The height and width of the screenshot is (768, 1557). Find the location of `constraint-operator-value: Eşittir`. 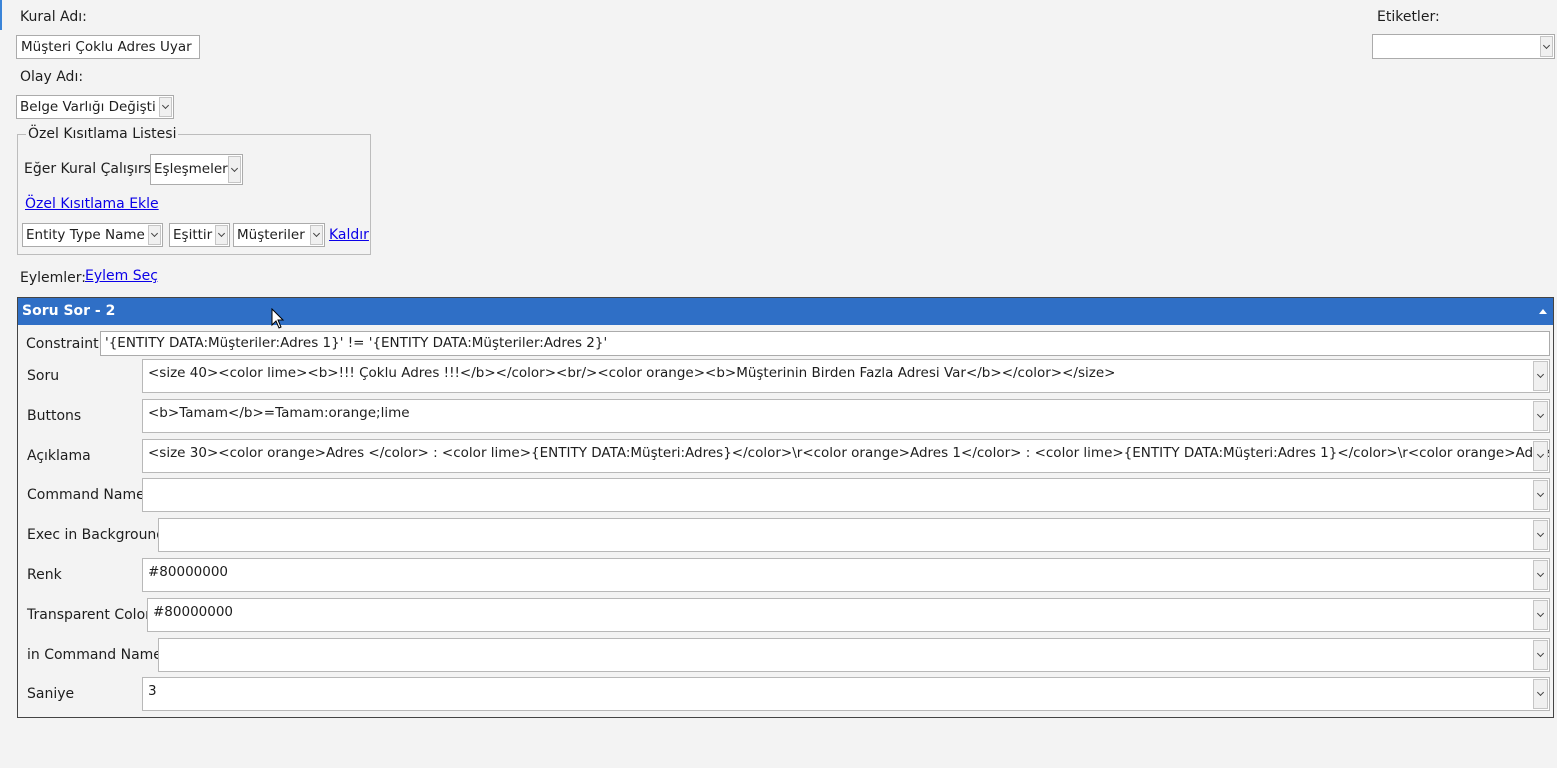

constraint-operator-value: Eşittir is located at coordinates (193, 235).